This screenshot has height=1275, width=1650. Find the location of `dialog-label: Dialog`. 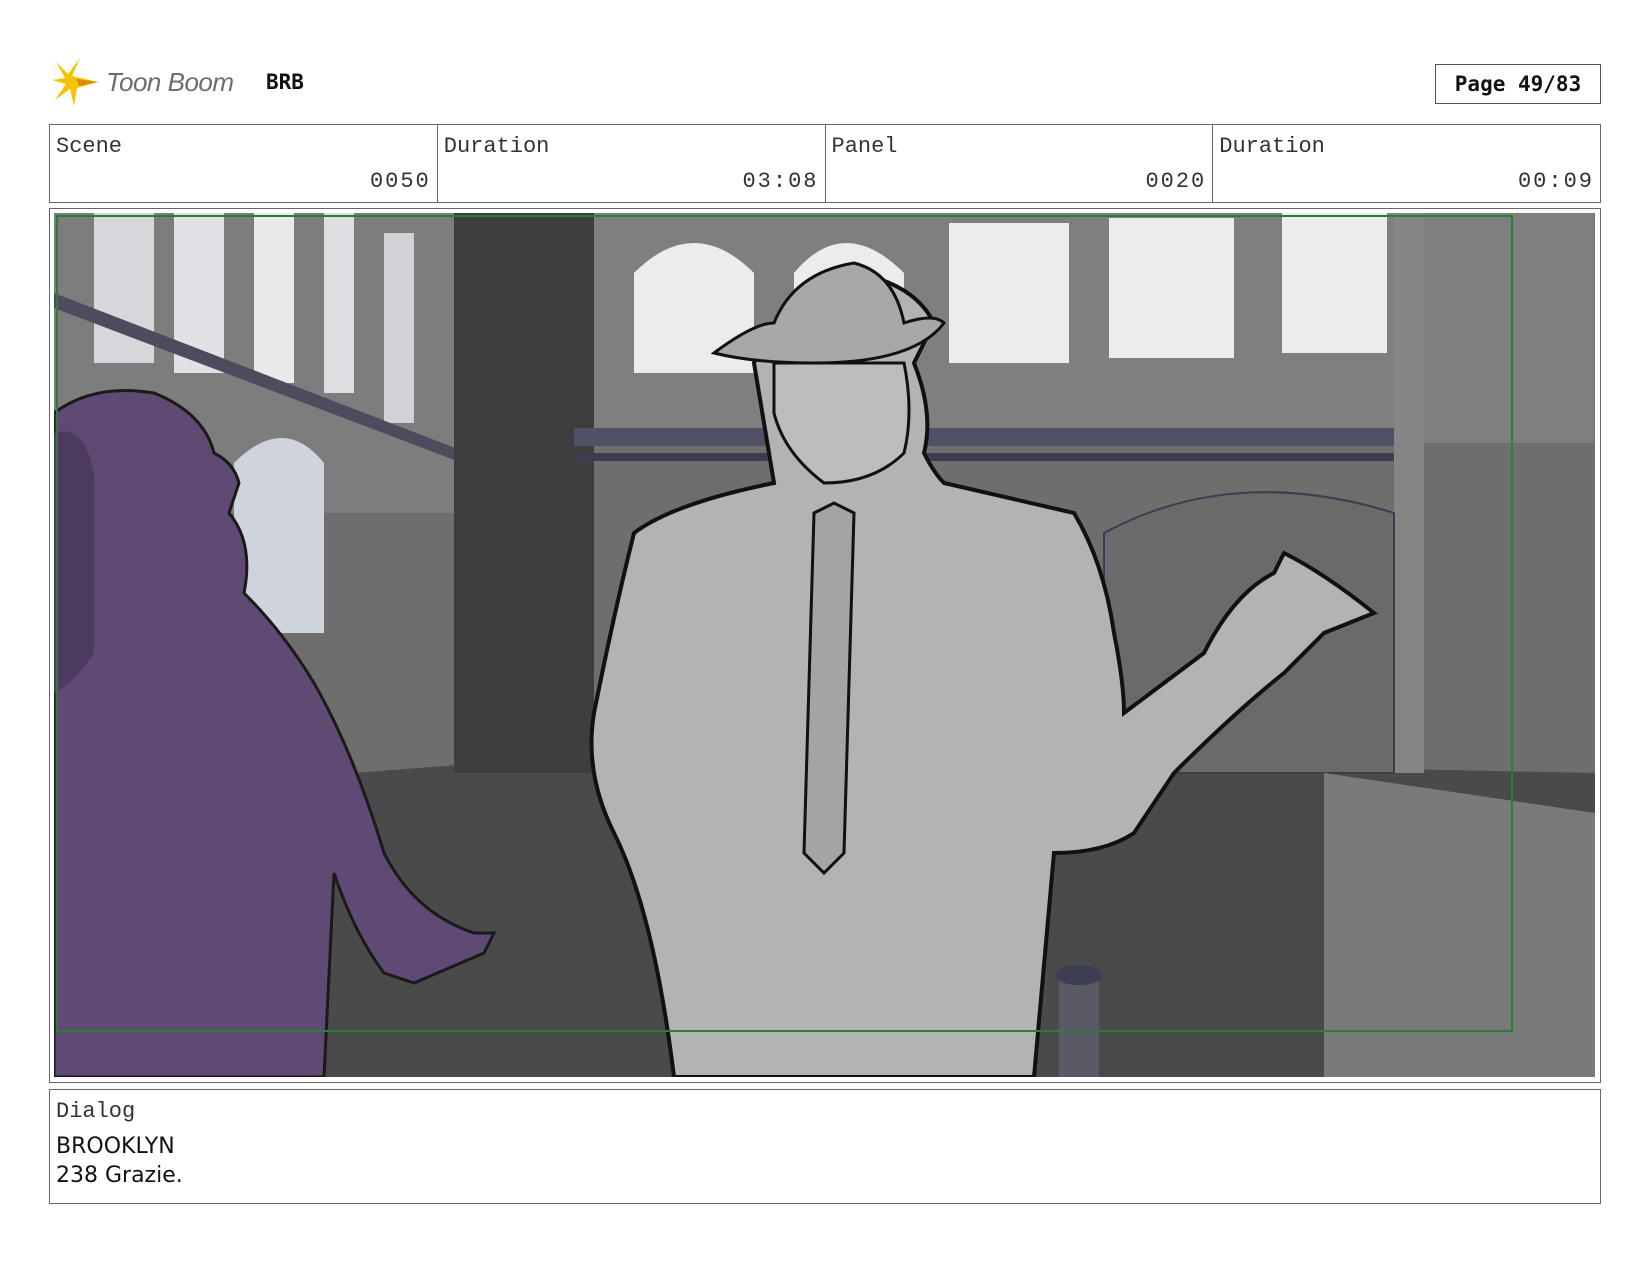

dialog-label: Dialog is located at coordinates (96, 1111).